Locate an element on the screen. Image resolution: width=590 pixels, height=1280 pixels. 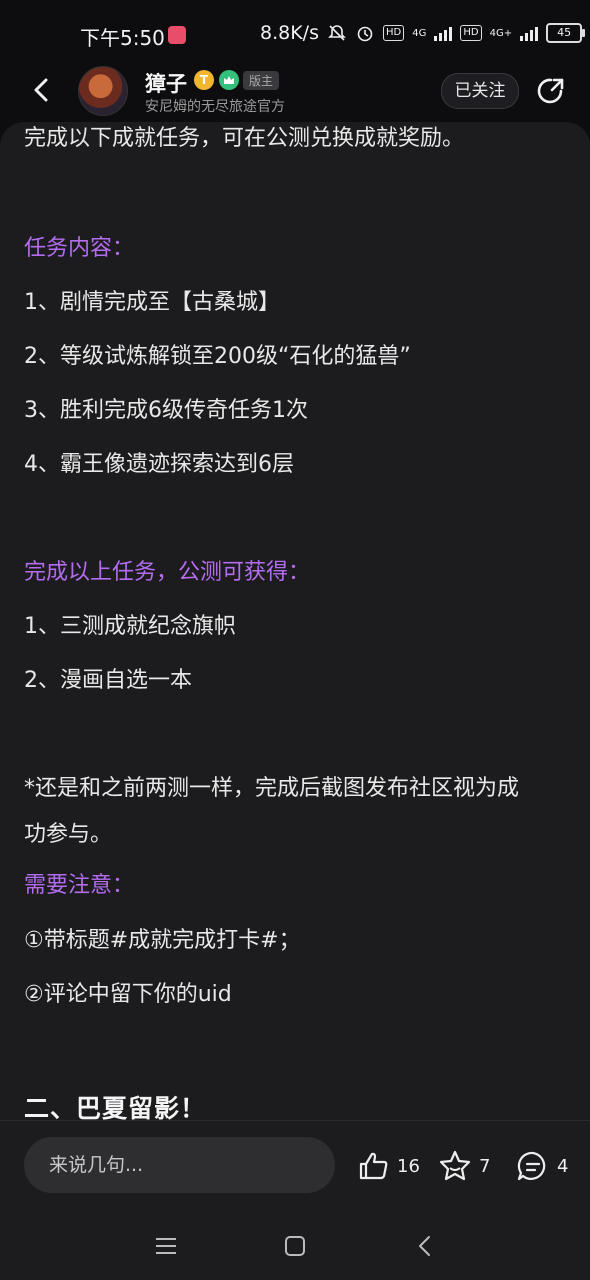
task-item: 1、剧情完成至【古桑城】 is located at coordinates (152, 302).